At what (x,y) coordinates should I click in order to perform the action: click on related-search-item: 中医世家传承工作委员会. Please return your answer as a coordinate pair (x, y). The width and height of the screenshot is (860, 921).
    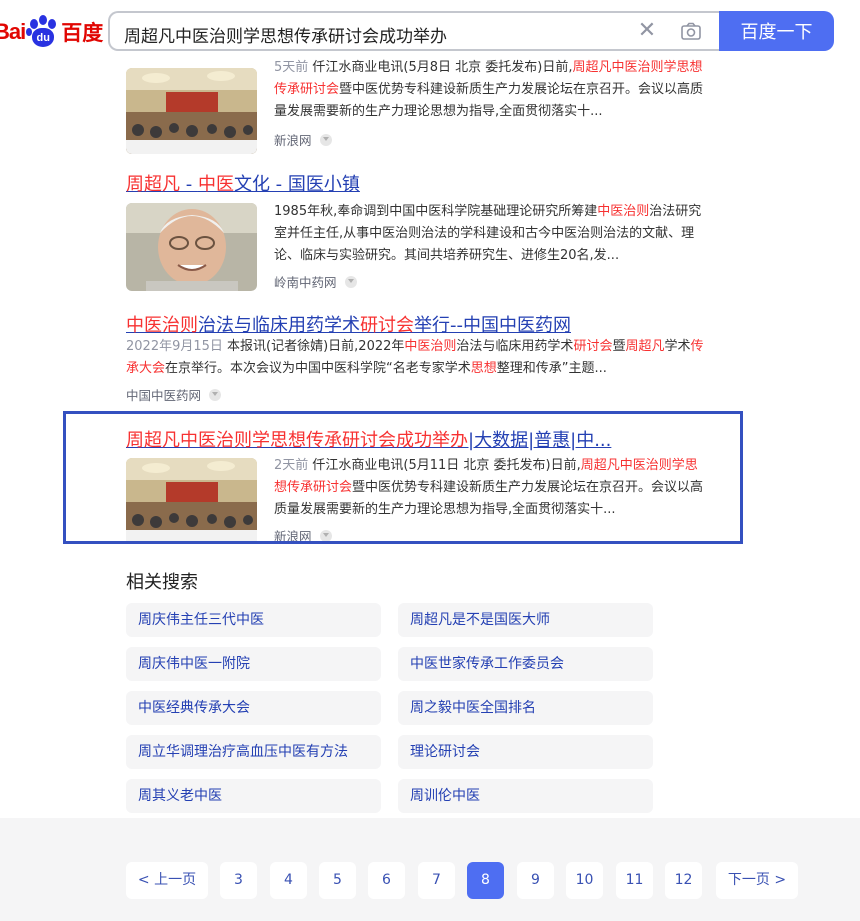
    Looking at the image, I should click on (525, 664).